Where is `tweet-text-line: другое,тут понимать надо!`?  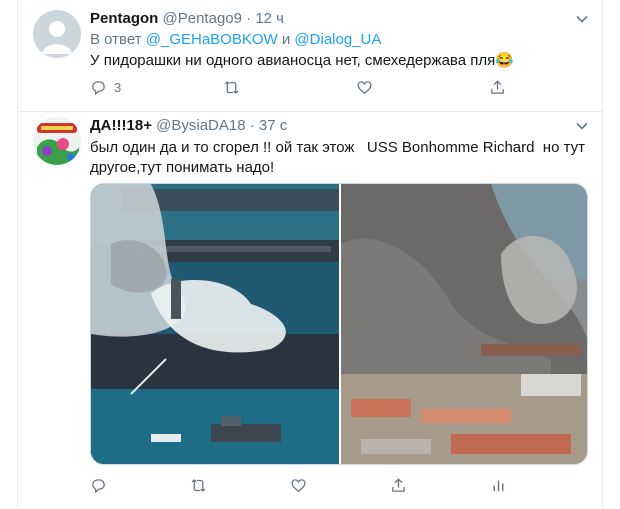 tweet-text-line: другое,тут понимать надо! is located at coordinates (182, 167).